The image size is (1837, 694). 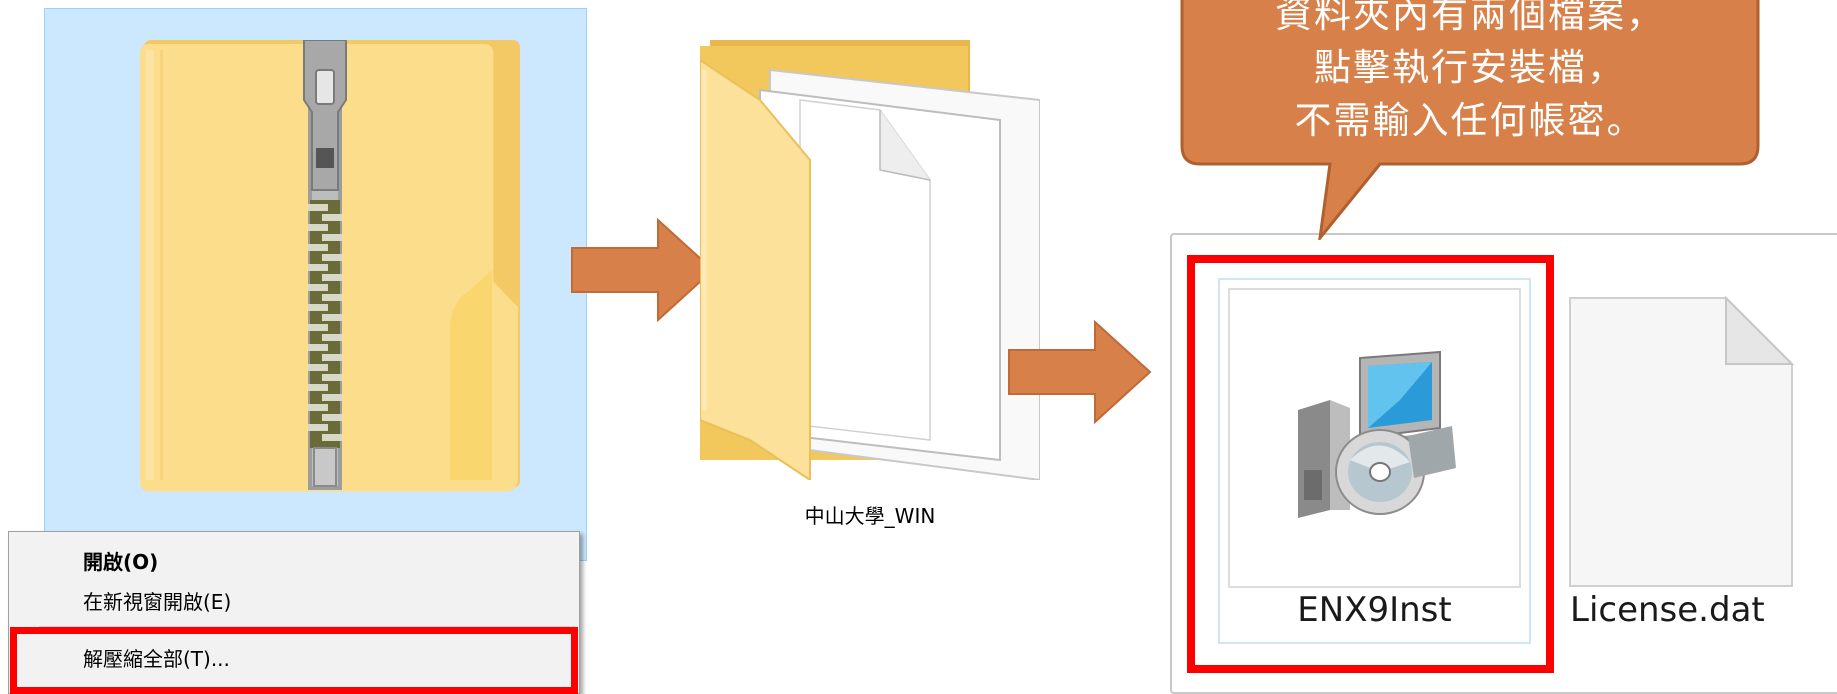 I want to click on menu-item-open: 開啟(O), so click(x=294, y=562).